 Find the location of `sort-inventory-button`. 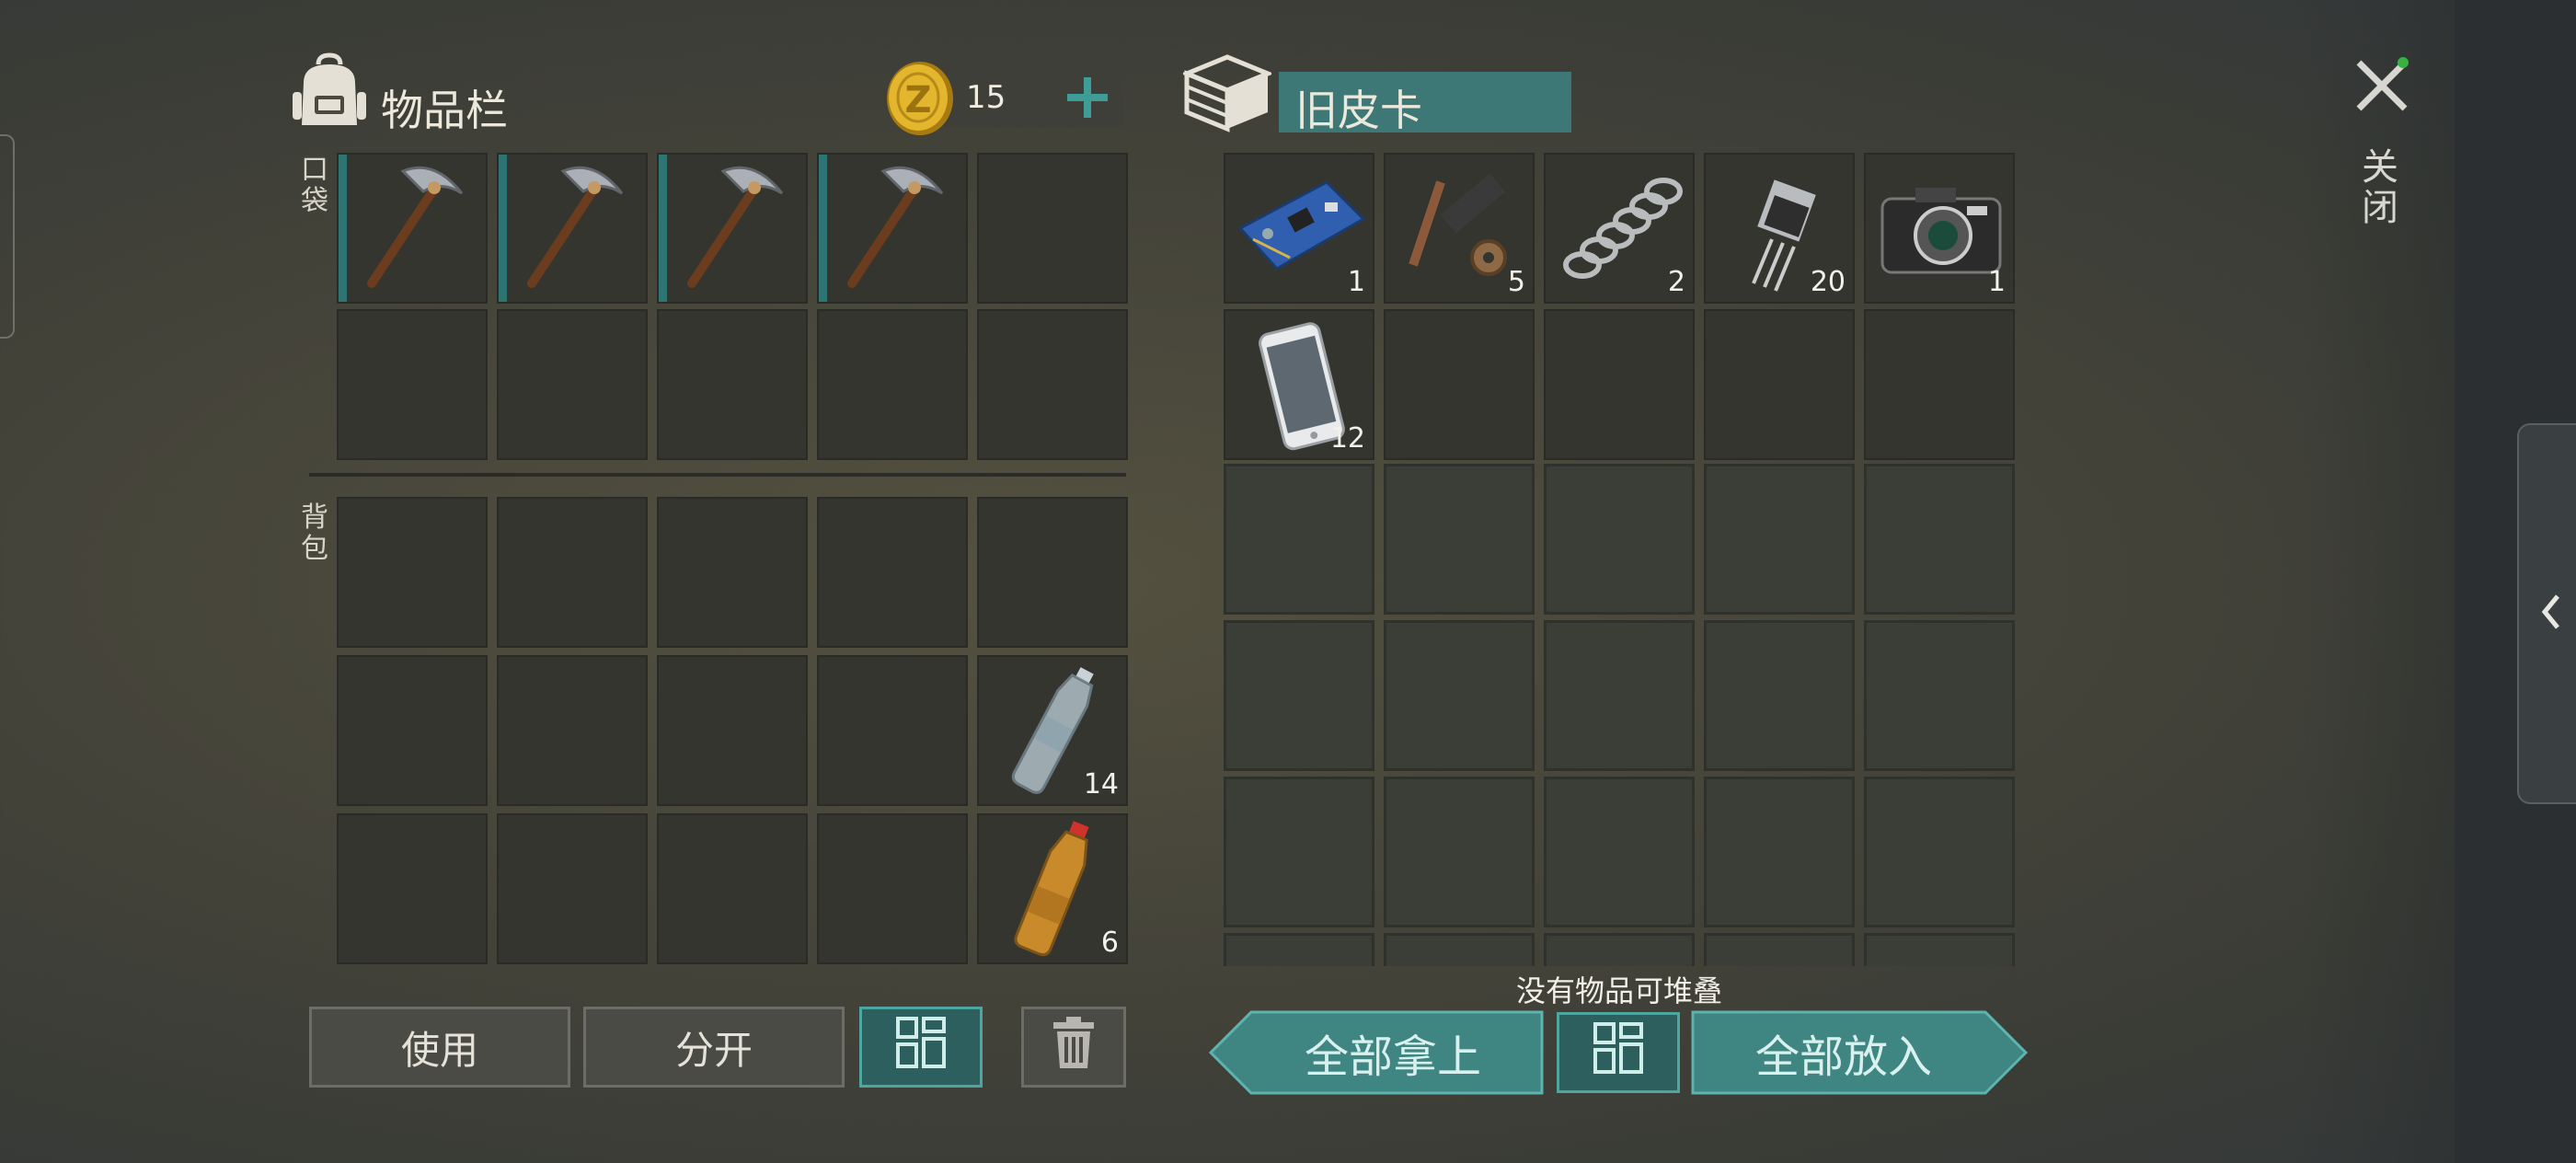

sort-inventory-button is located at coordinates (921, 1048).